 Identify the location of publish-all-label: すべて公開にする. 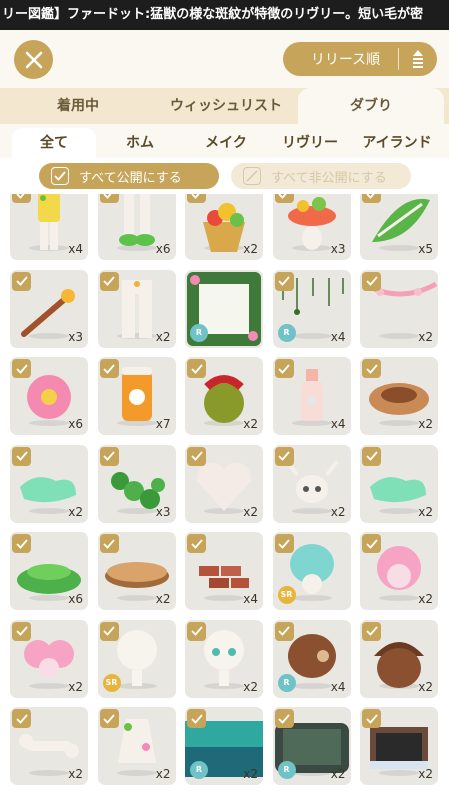
(130, 178).